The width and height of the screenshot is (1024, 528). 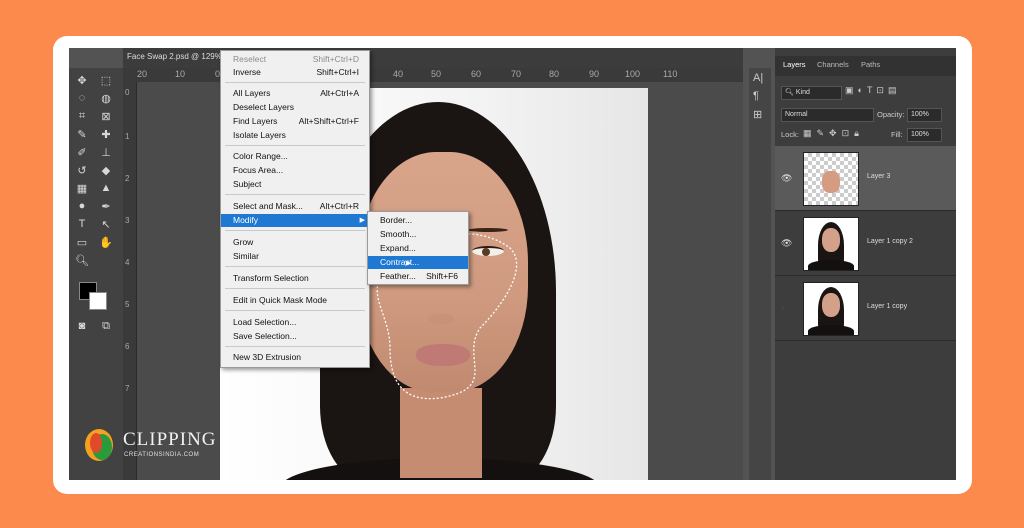 I want to click on menu-item-new-3d-extrusion: New 3D Extrusion, so click(x=295, y=357).